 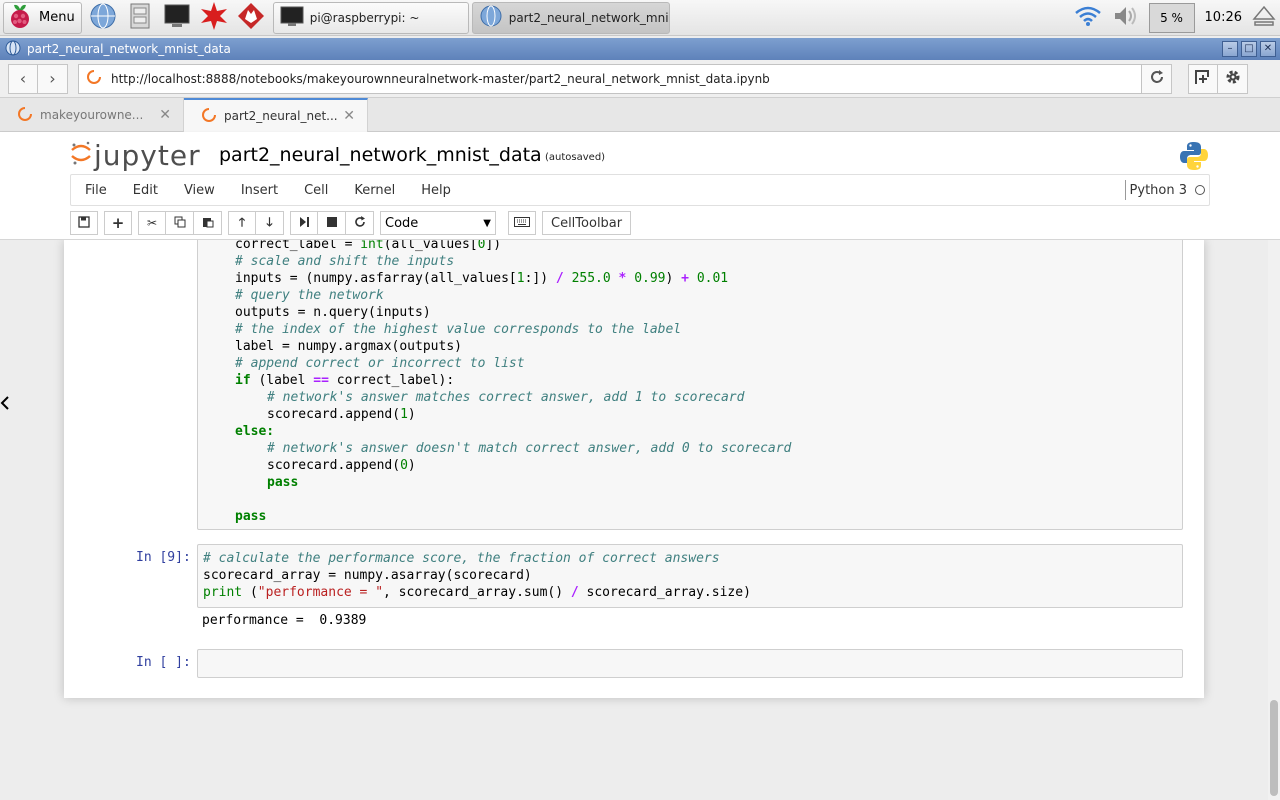 I want to click on run-cell-button, so click(x=304, y=223).